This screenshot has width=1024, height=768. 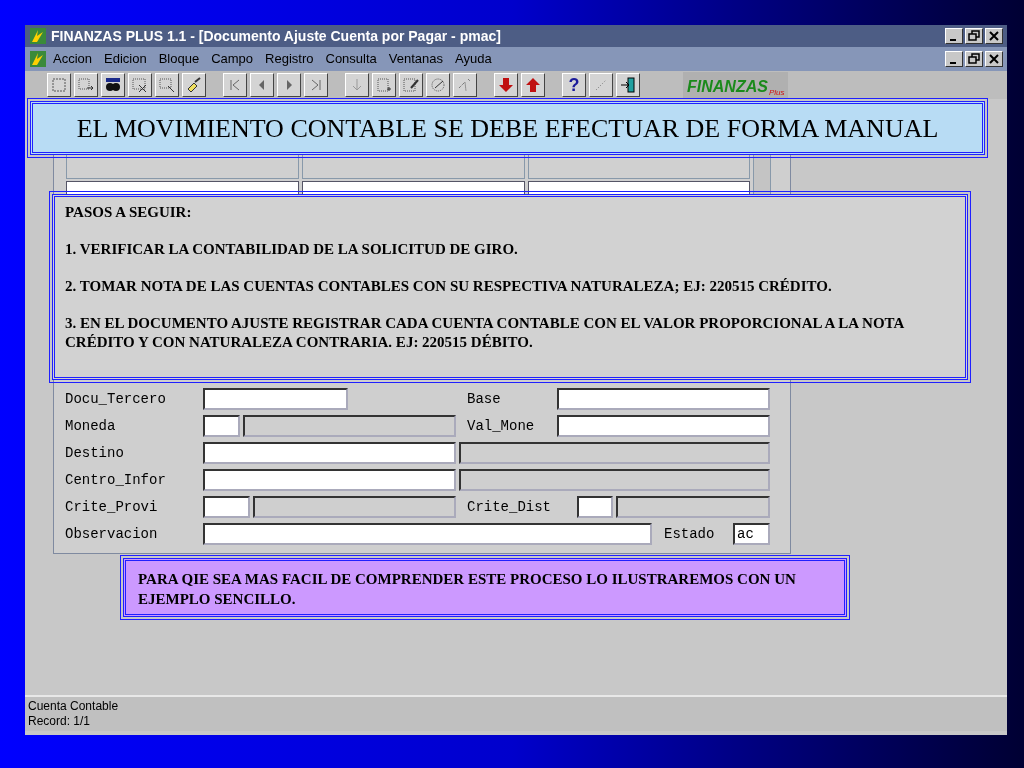 I want to click on note-text: 3. EN EL DOCUMENTO AJUSTE REGISTRAR CADA CUENTA CONTABLE CON EL VALOR PROPORCIONAL A LA NOTA CRÉDITO Y CON NATURALEZA CONTRARIA. EJ: 220515 DÉBITO., so click(x=485, y=333).